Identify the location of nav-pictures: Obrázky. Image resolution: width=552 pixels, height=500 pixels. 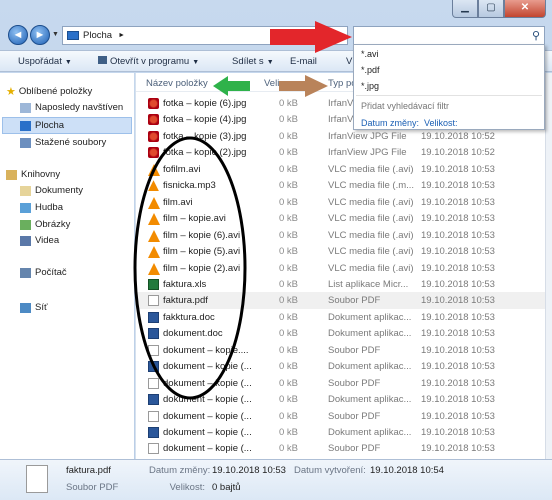
(45, 224).